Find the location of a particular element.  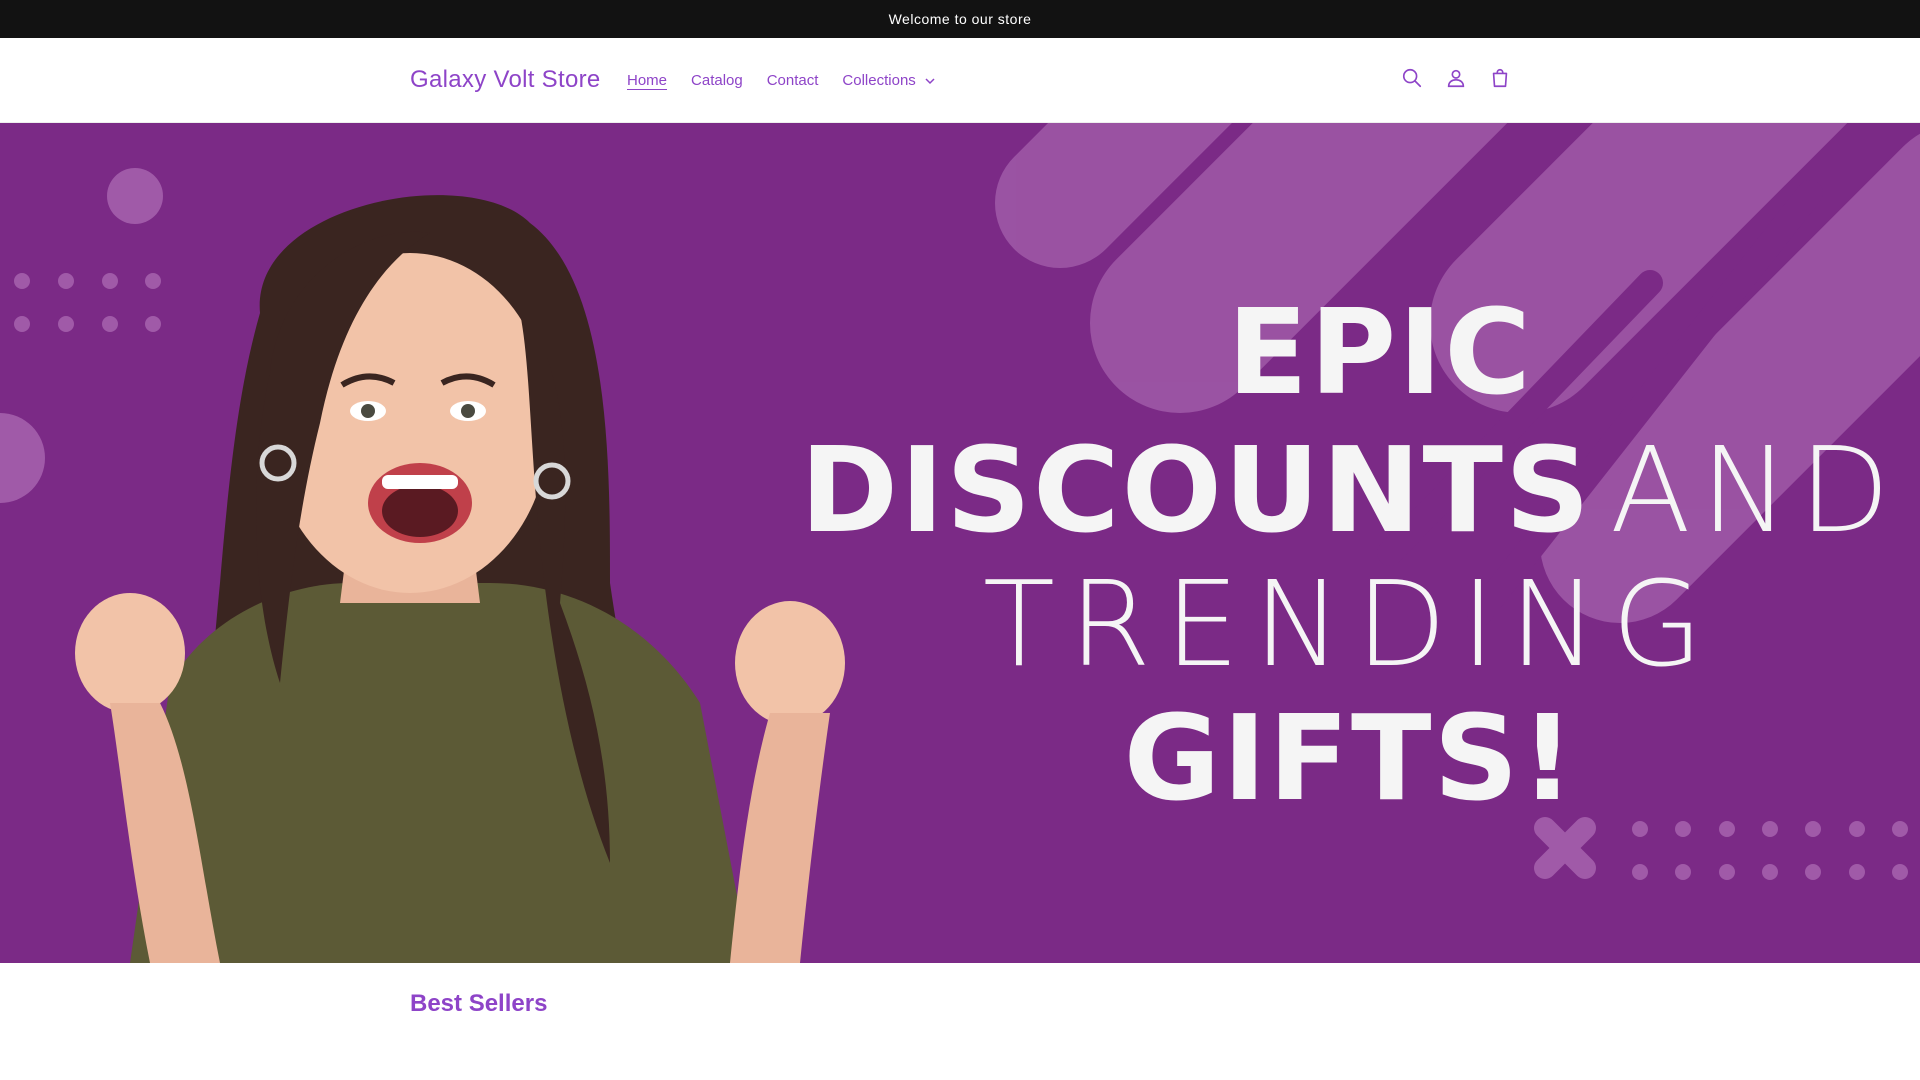

cart-icon is located at coordinates (1500, 78).